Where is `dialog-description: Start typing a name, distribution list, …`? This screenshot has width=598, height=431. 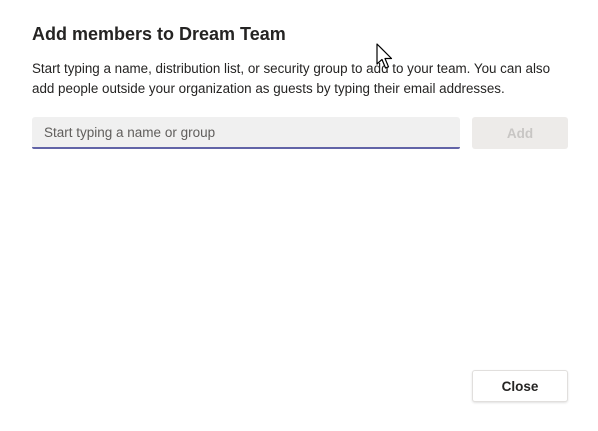
dialog-description: Start typing a name, distribution list, … is located at coordinates (291, 78).